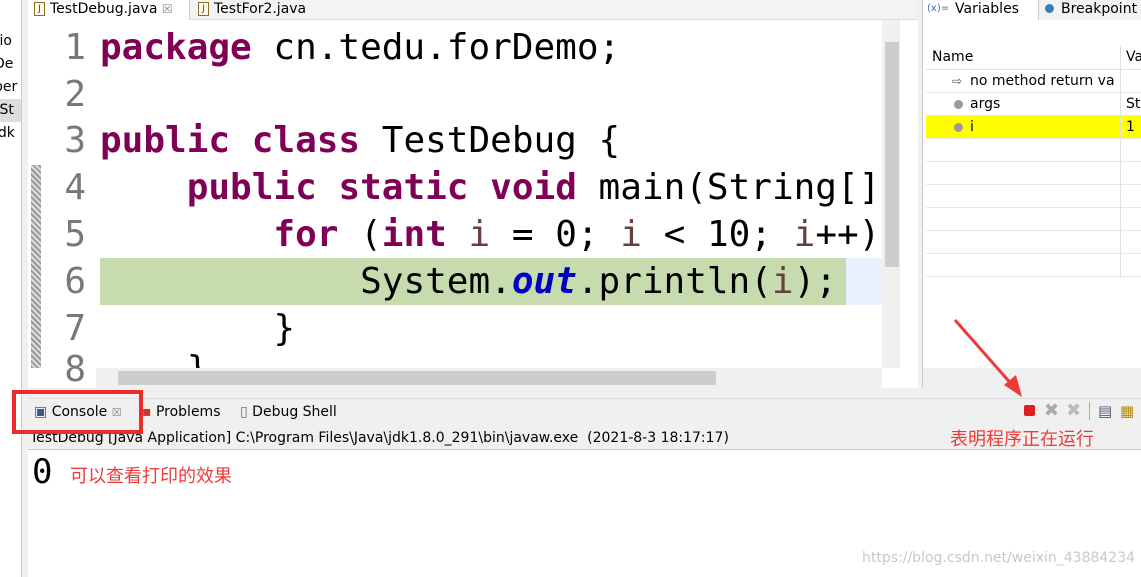 Image resolution: width=1141 pixels, height=577 pixels. Describe the element at coordinates (1105, 411) in the screenshot. I see `clear-console-icon: ▤` at that location.